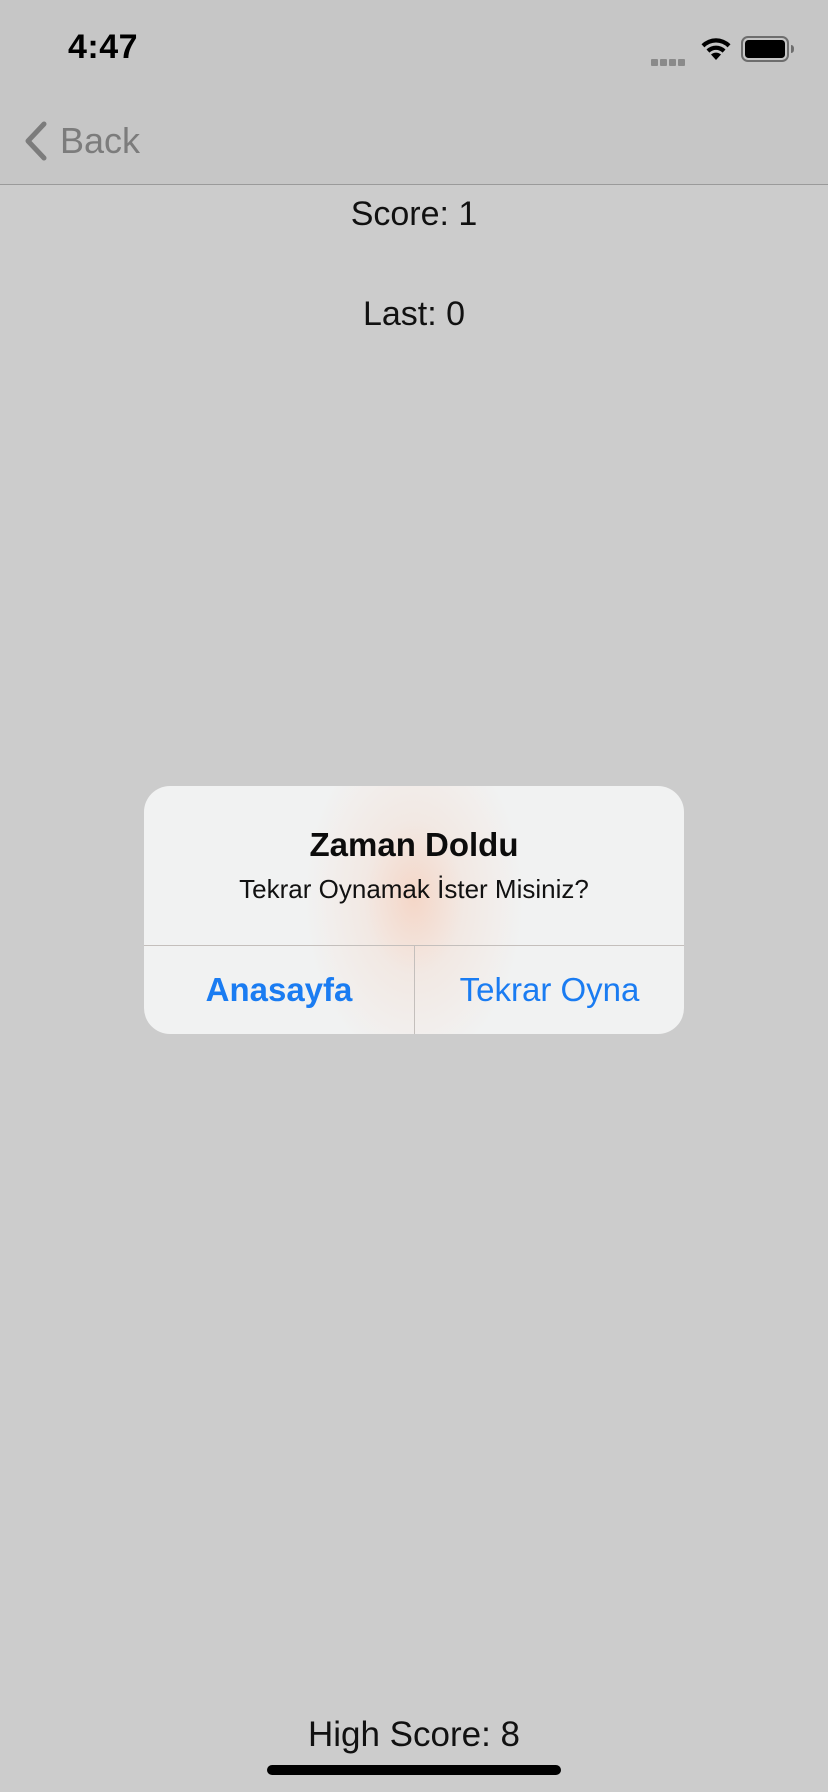 Image resolution: width=828 pixels, height=1792 pixels. Describe the element at coordinates (716, 49) in the screenshot. I see `wifi-icon` at that location.